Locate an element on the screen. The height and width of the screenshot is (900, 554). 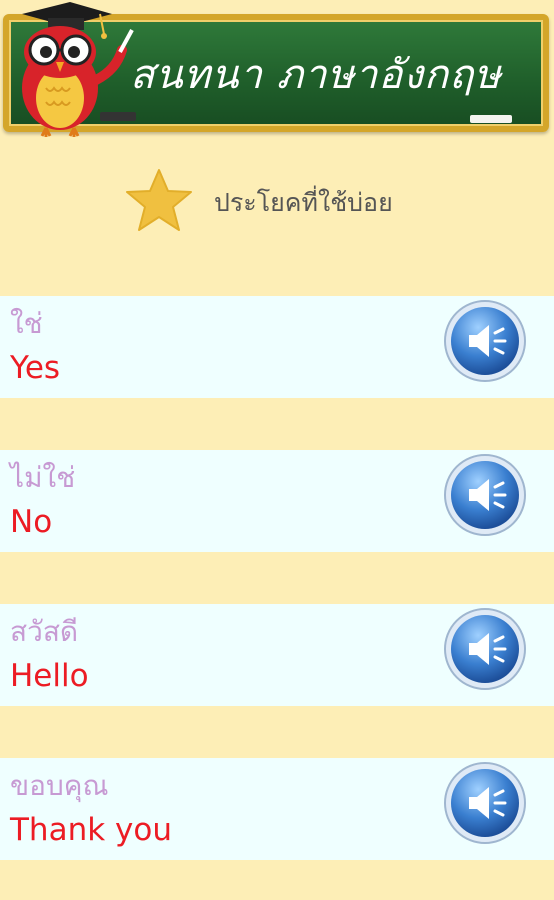
owl-mascot-icon is located at coordinates (78, 69).